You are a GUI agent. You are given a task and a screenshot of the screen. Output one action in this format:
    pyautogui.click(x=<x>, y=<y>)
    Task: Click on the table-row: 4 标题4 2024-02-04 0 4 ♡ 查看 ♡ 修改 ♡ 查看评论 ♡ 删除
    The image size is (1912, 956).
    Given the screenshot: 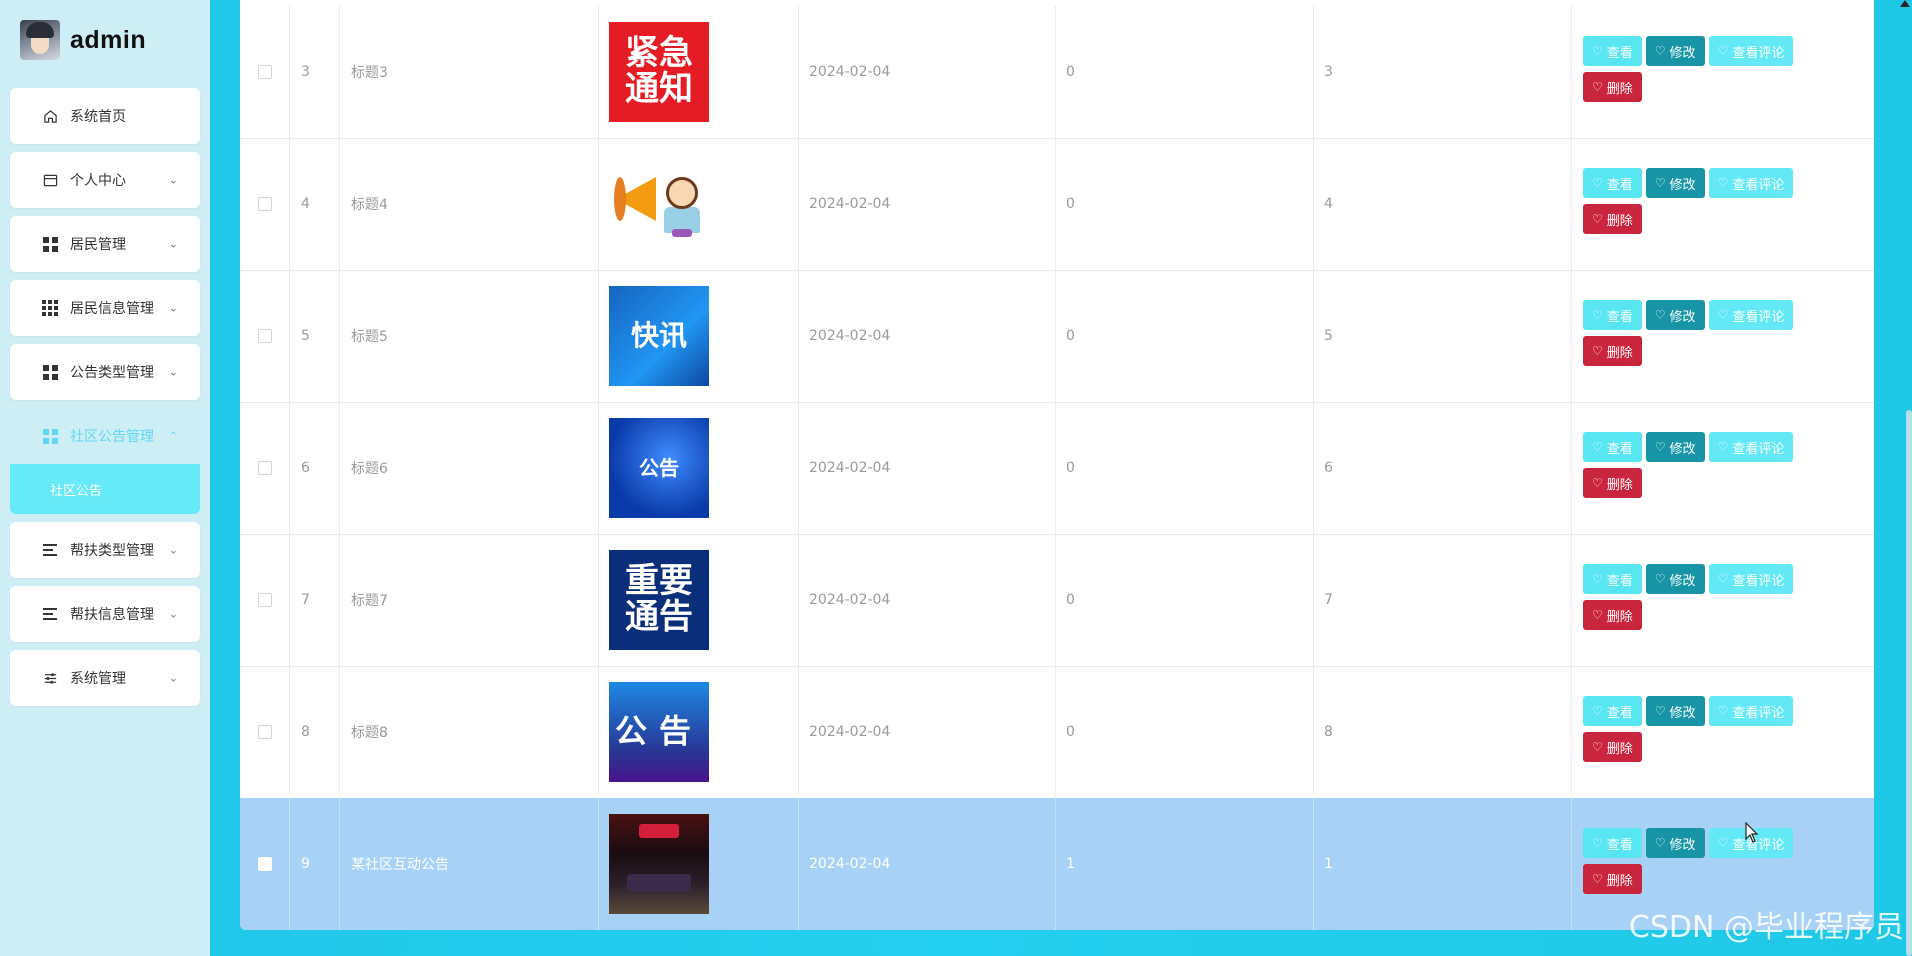 What is the action you would take?
    pyautogui.click(x=1057, y=204)
    